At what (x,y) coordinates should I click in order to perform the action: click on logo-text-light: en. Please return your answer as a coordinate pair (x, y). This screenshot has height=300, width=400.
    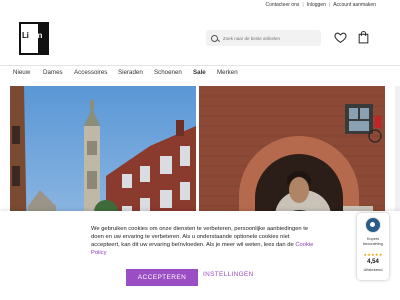
    Looking at the image, I should click on (38, 35).